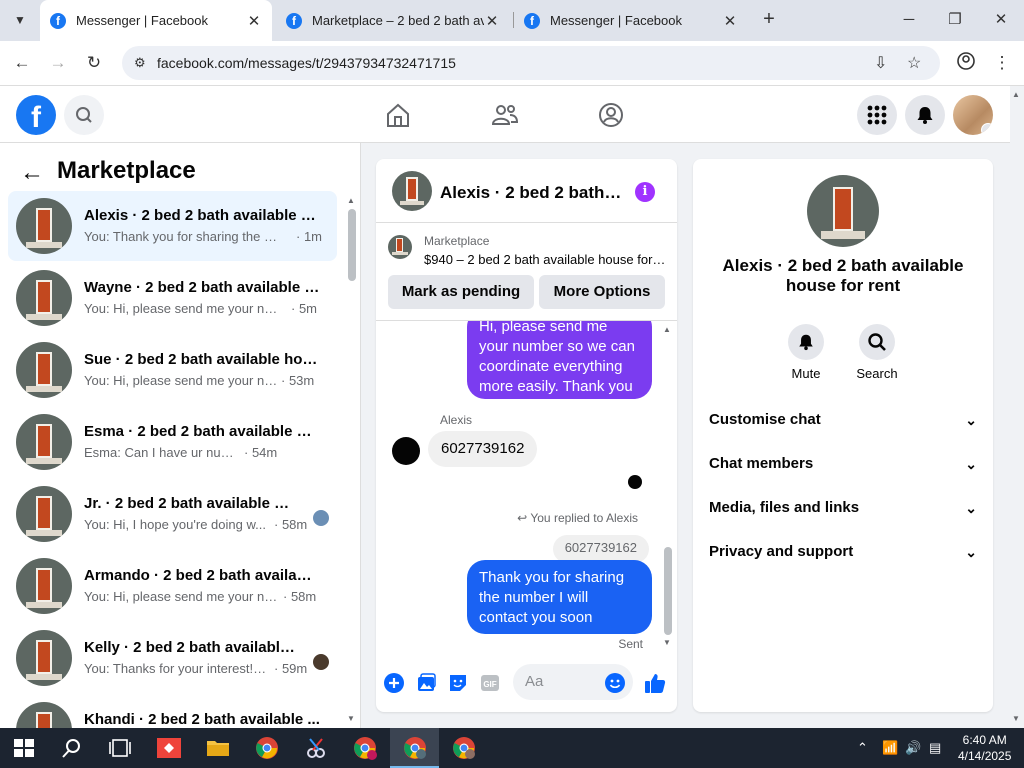 This screenshot has height=768, width=1024. Describe the element at coordinates (1001, 20) in the screenshot. I see `close-window-icon: ✕` at that location.